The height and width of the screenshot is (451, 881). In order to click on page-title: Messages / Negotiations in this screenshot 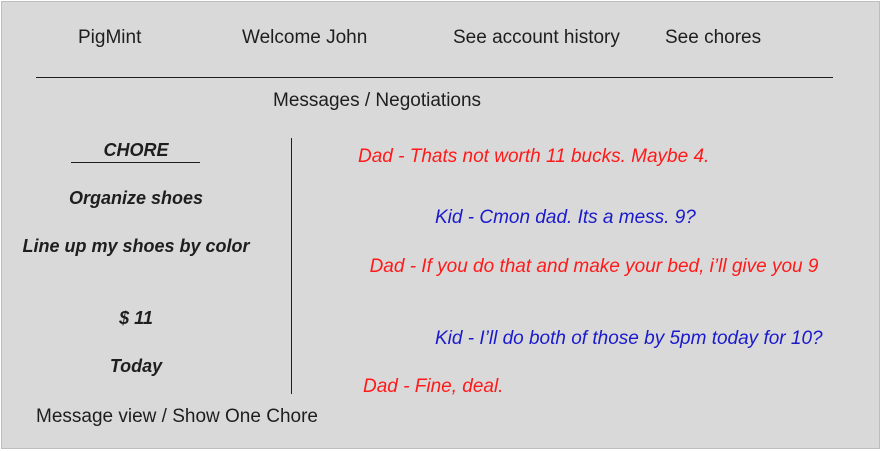, I will do `click(377, 100)`.